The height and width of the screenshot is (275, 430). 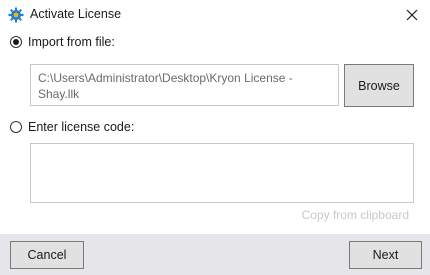 I want to click on footer-bar: Cancel Next, so click(x=215, y=254).